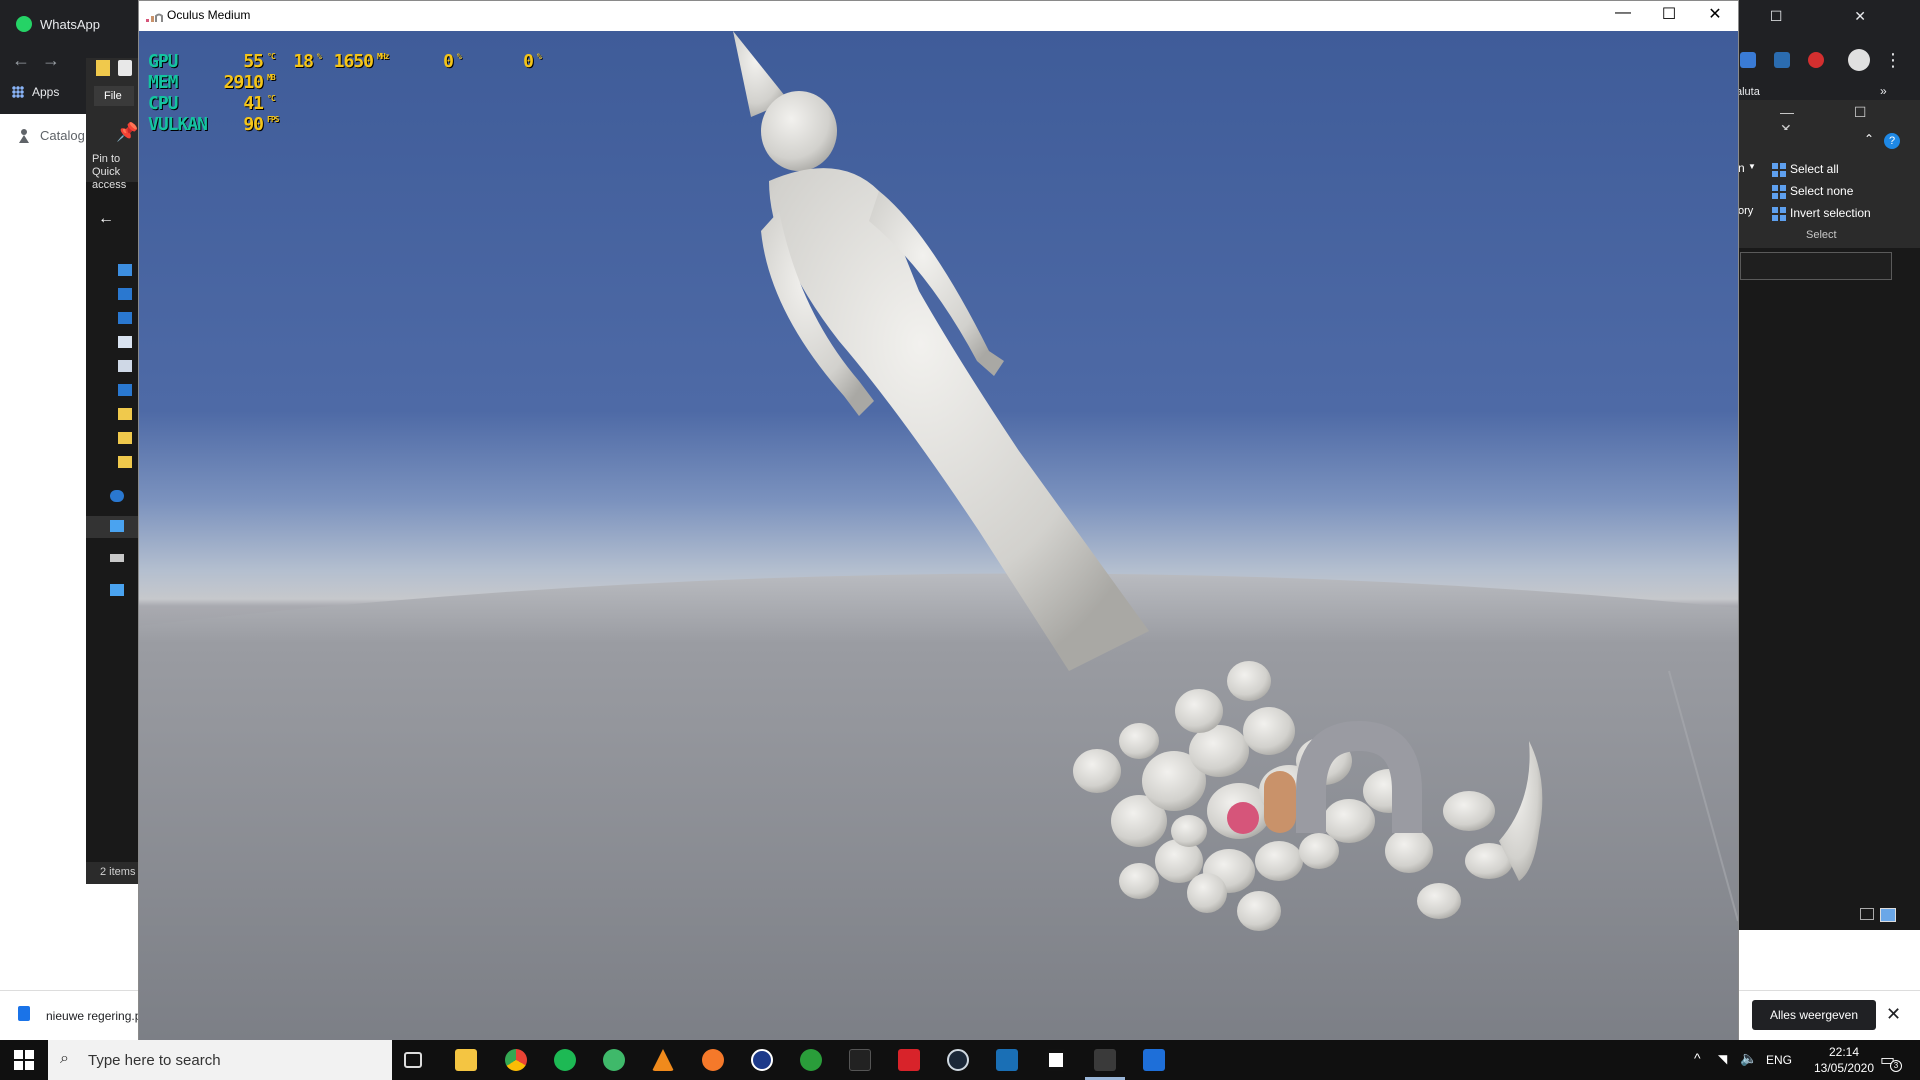  I want to click on invert-selection-button: Invert selection, so click(1821, 213).